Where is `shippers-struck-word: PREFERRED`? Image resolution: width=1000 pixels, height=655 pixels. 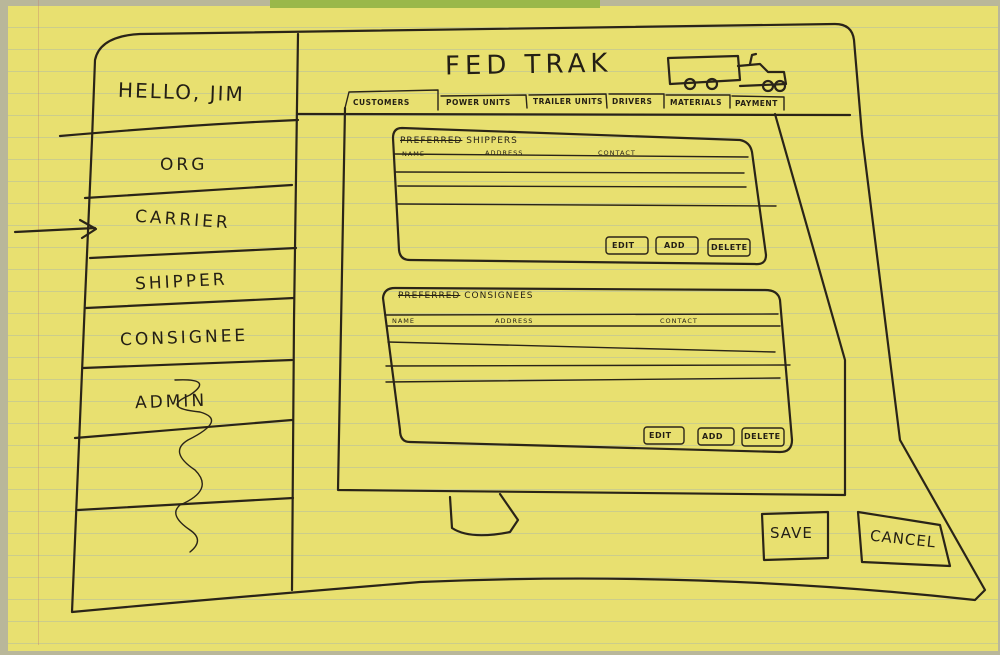 shippers-struck-word: PREFERRED is located at coordinates (431, 141).